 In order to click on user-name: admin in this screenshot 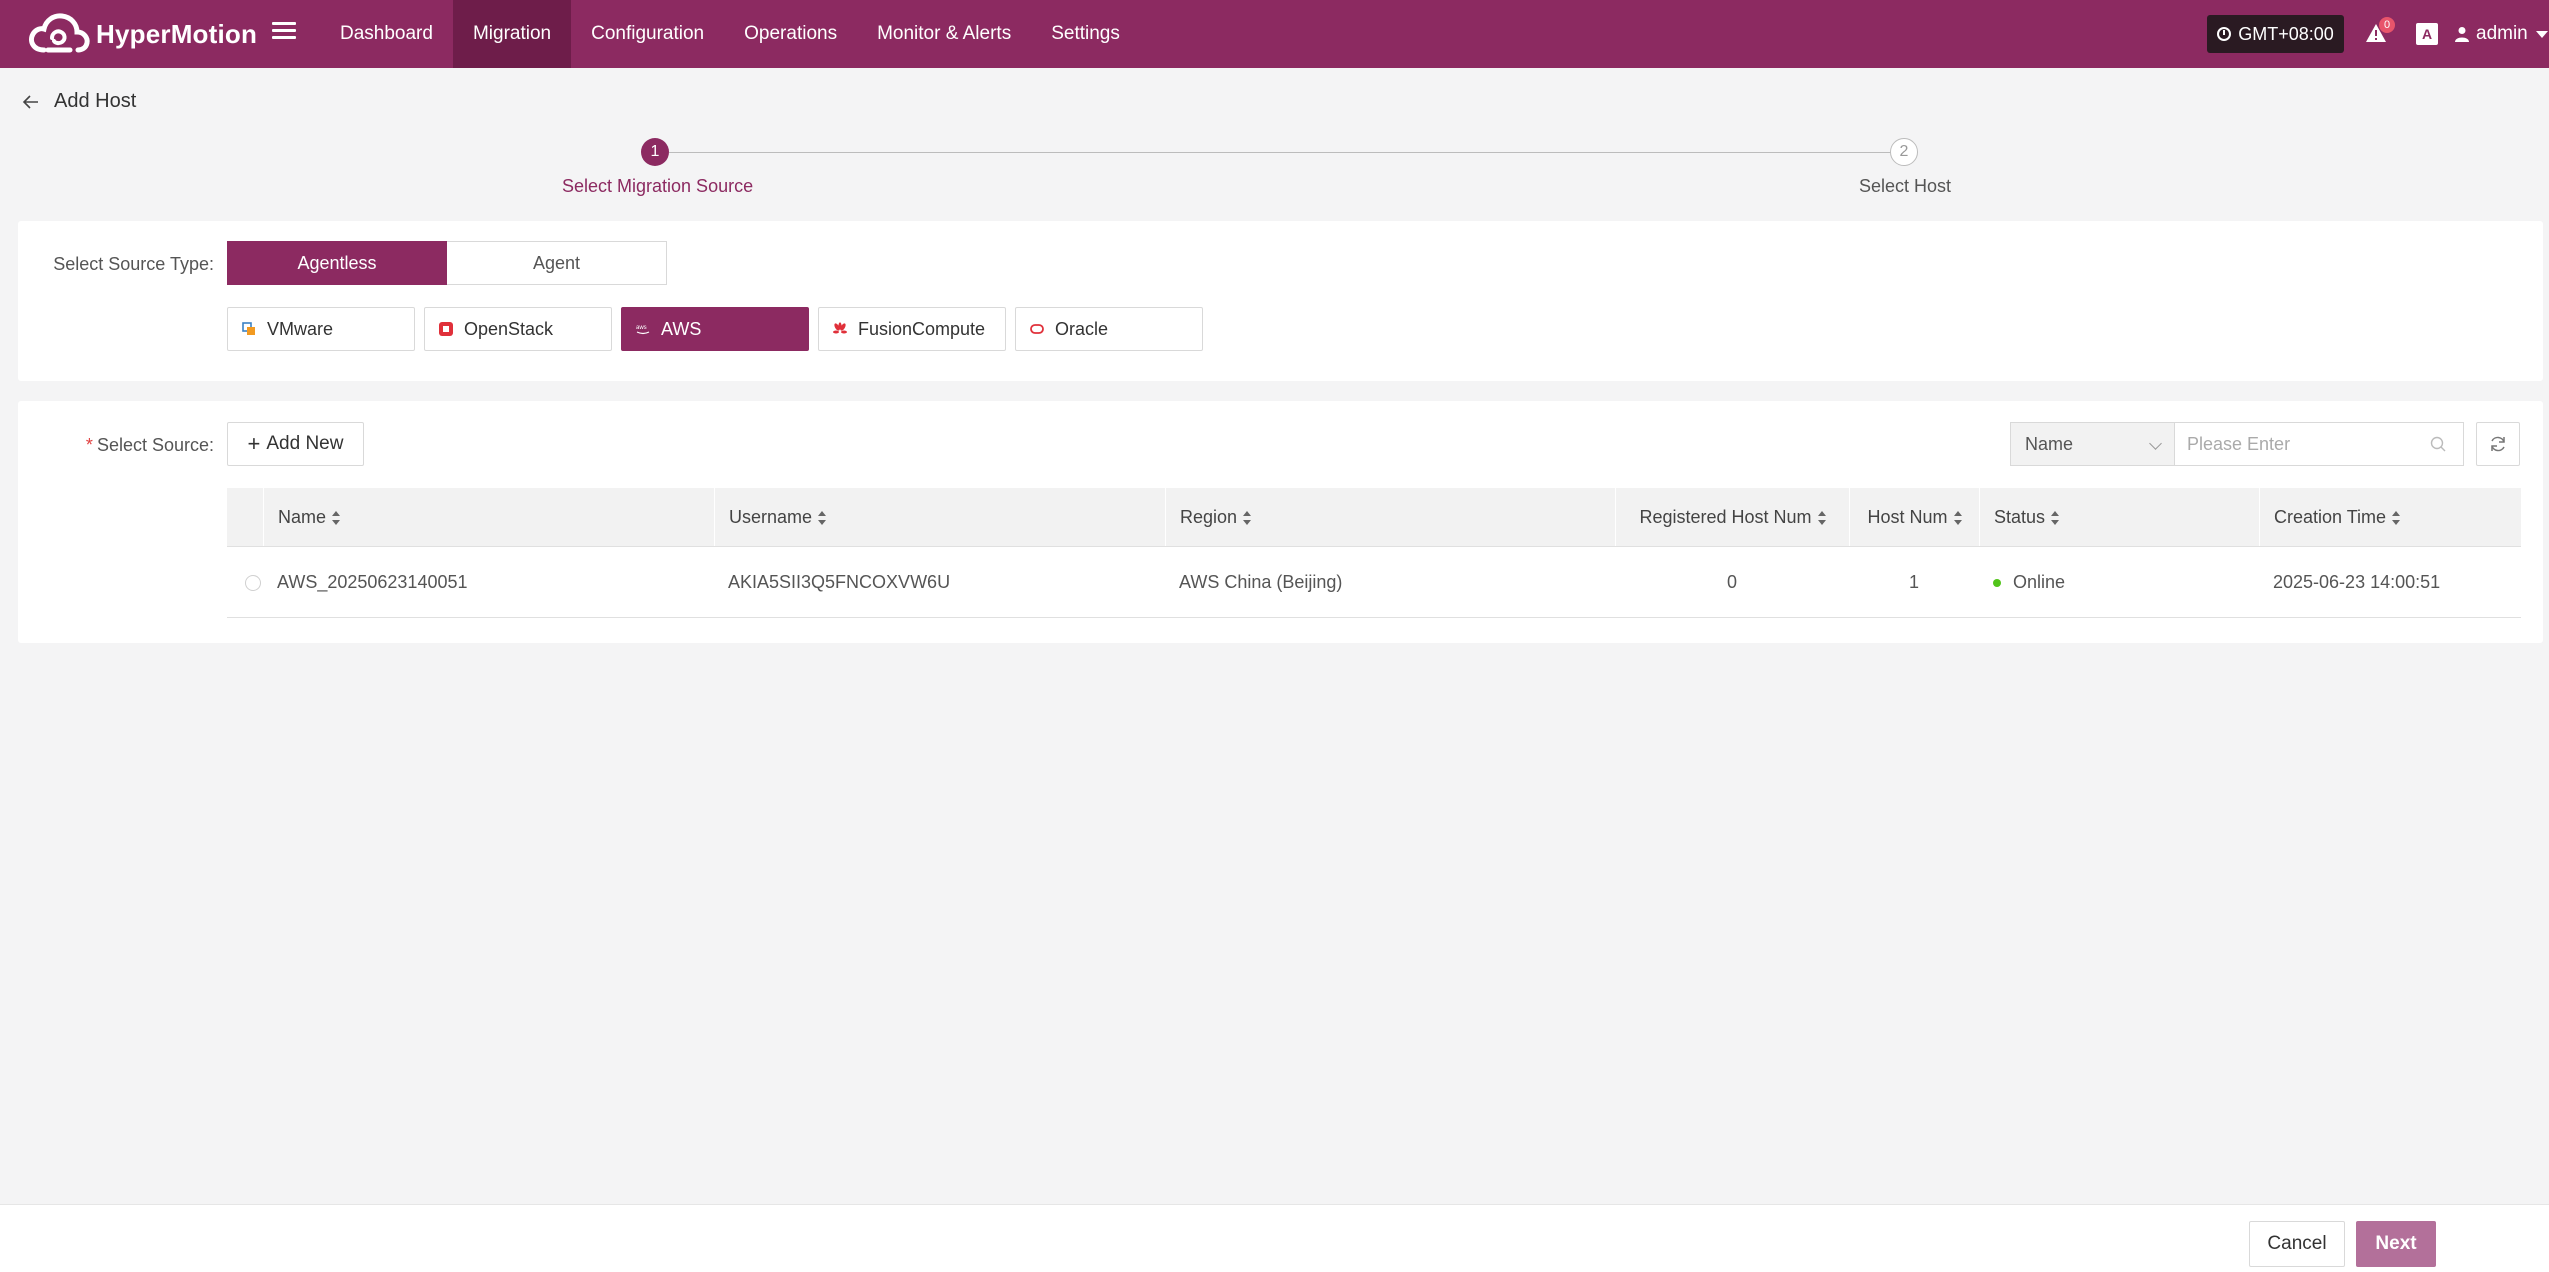, I will do `click(2502, 33)`.